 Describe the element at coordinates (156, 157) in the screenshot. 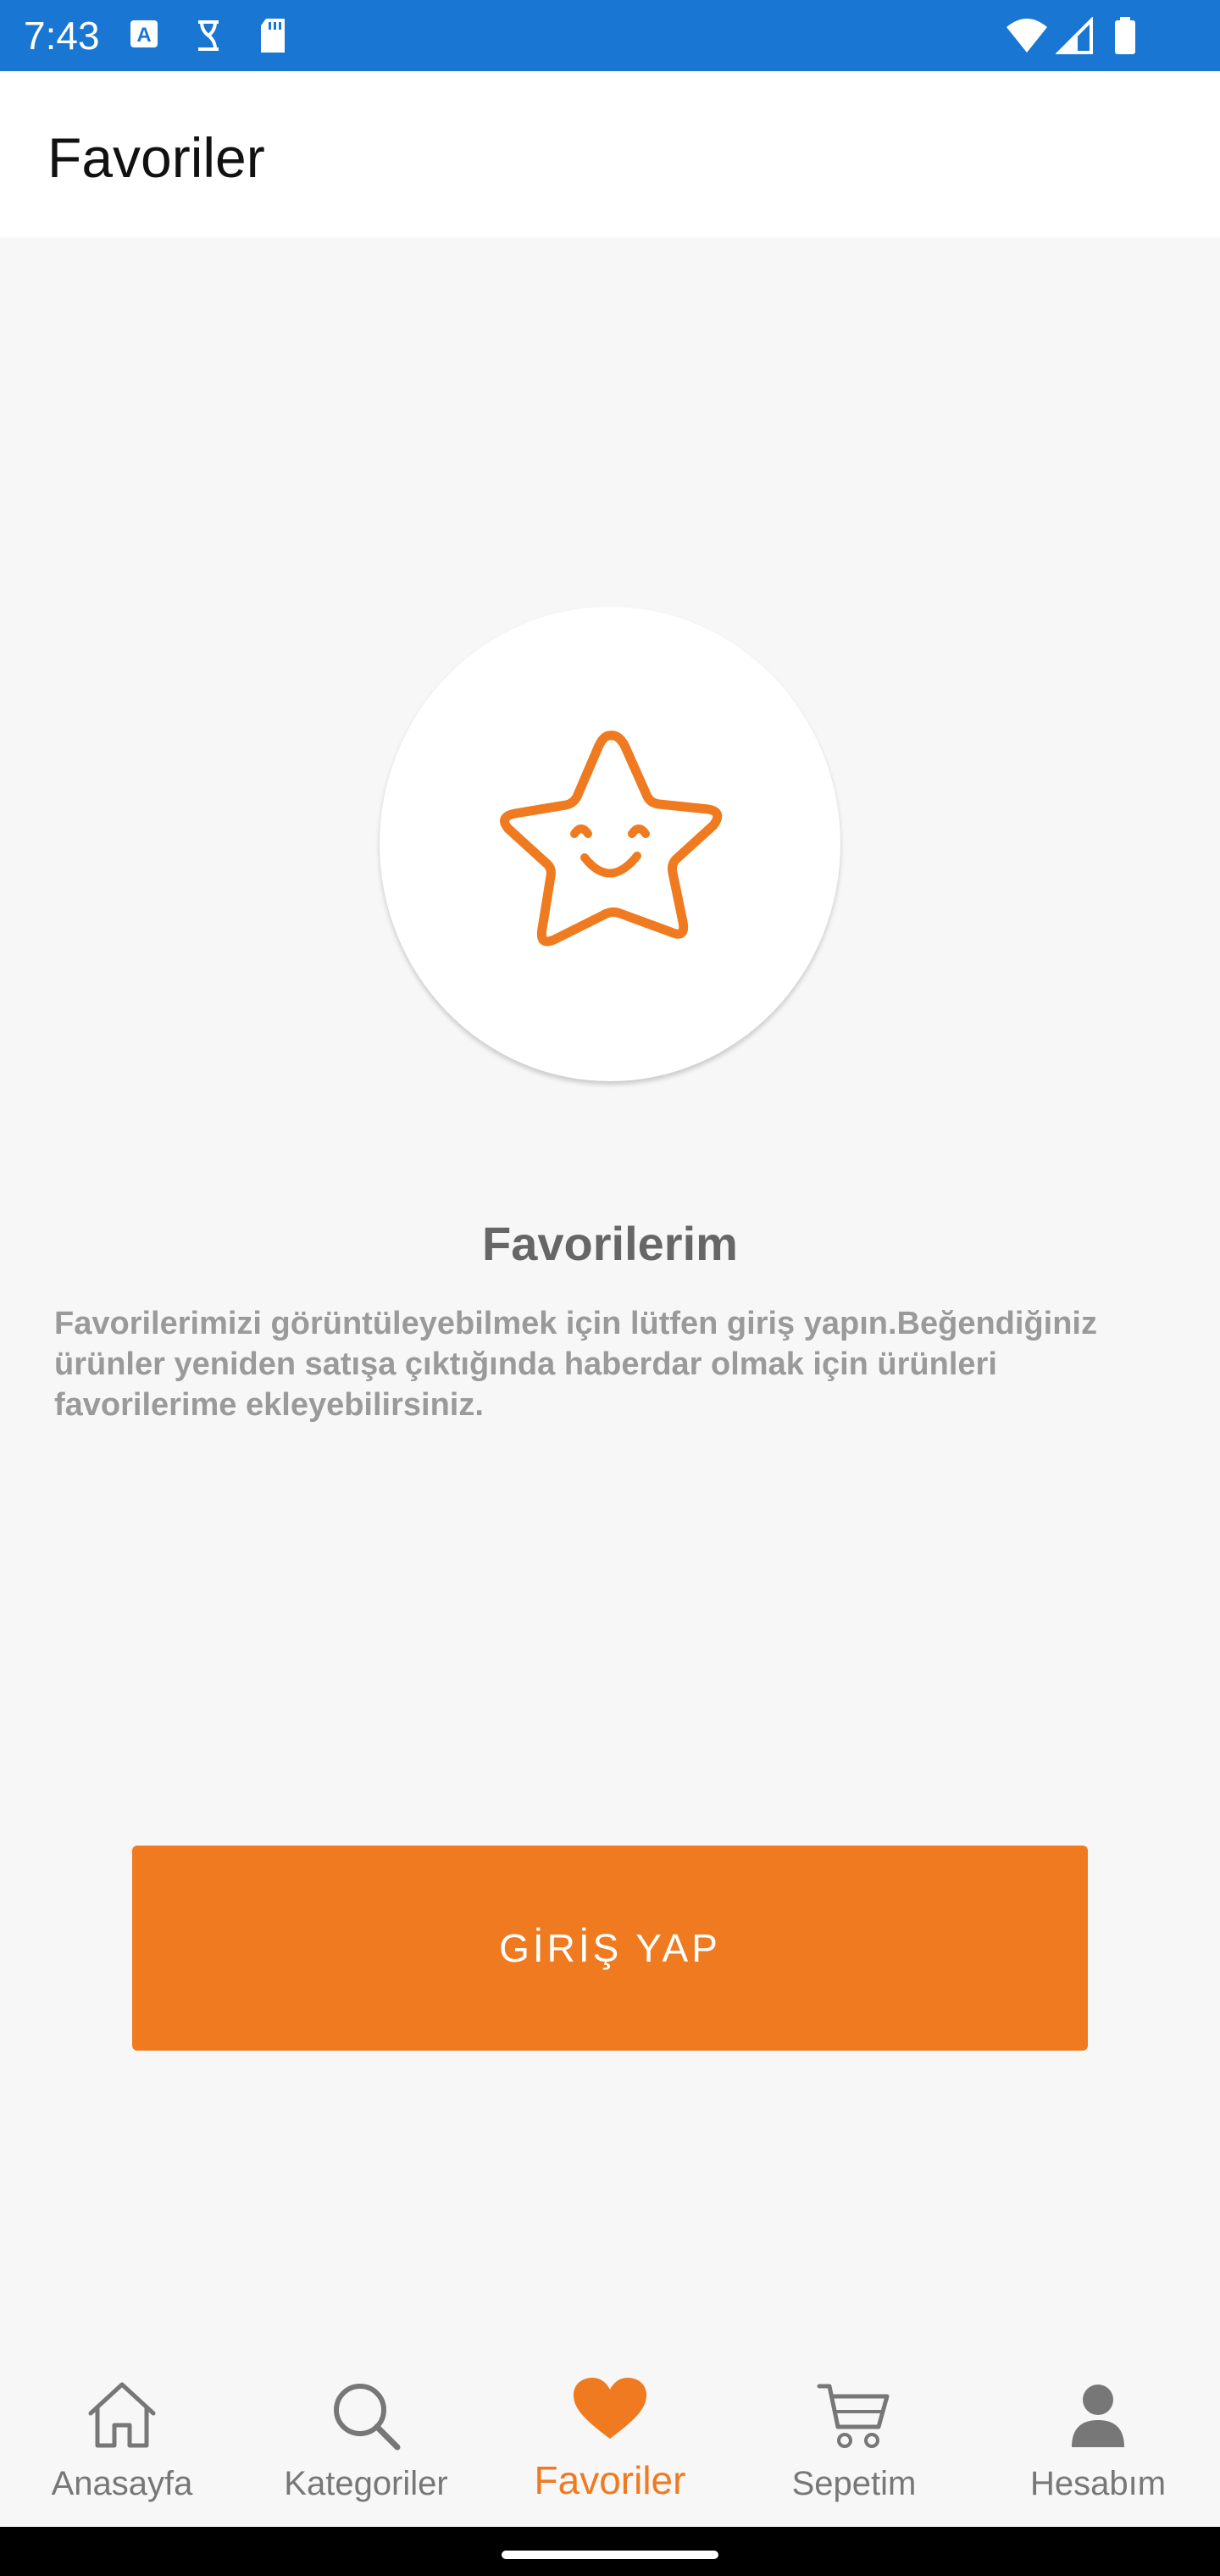

I see `page-title: Favoriler` at that location.